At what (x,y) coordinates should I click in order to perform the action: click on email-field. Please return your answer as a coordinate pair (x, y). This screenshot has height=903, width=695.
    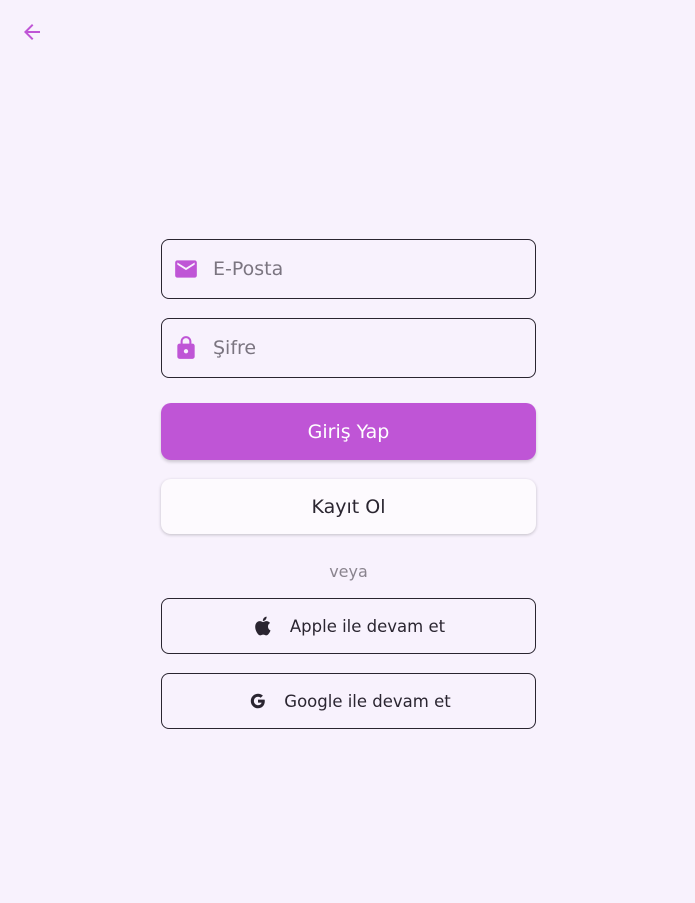
    Looking at the image, I should click on (348, 269).